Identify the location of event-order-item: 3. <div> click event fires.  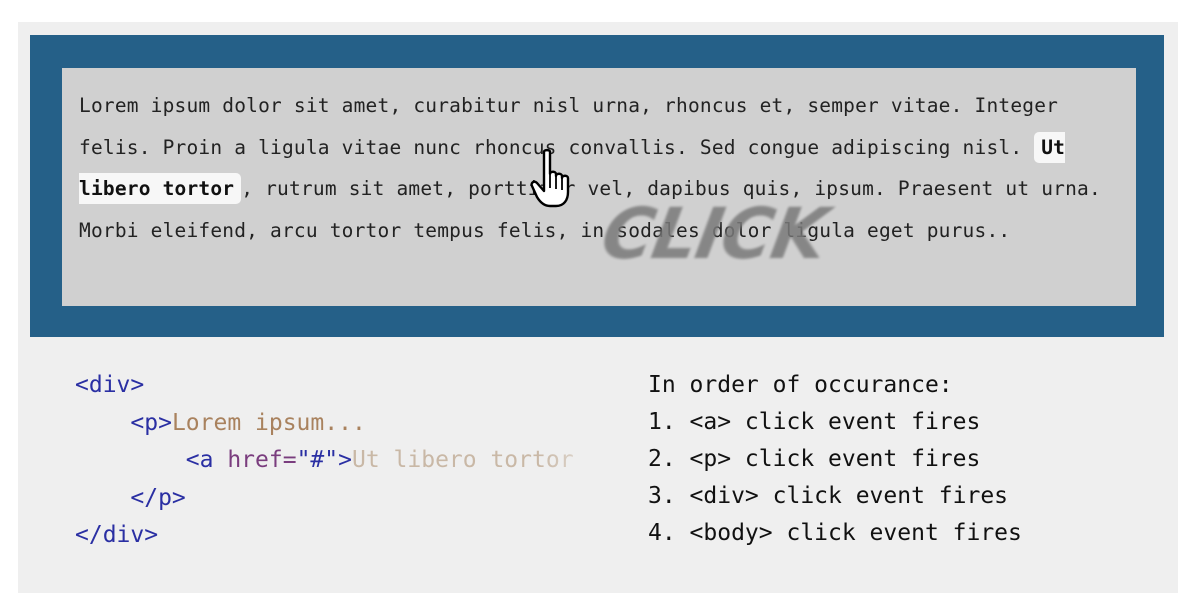
(828, 496).